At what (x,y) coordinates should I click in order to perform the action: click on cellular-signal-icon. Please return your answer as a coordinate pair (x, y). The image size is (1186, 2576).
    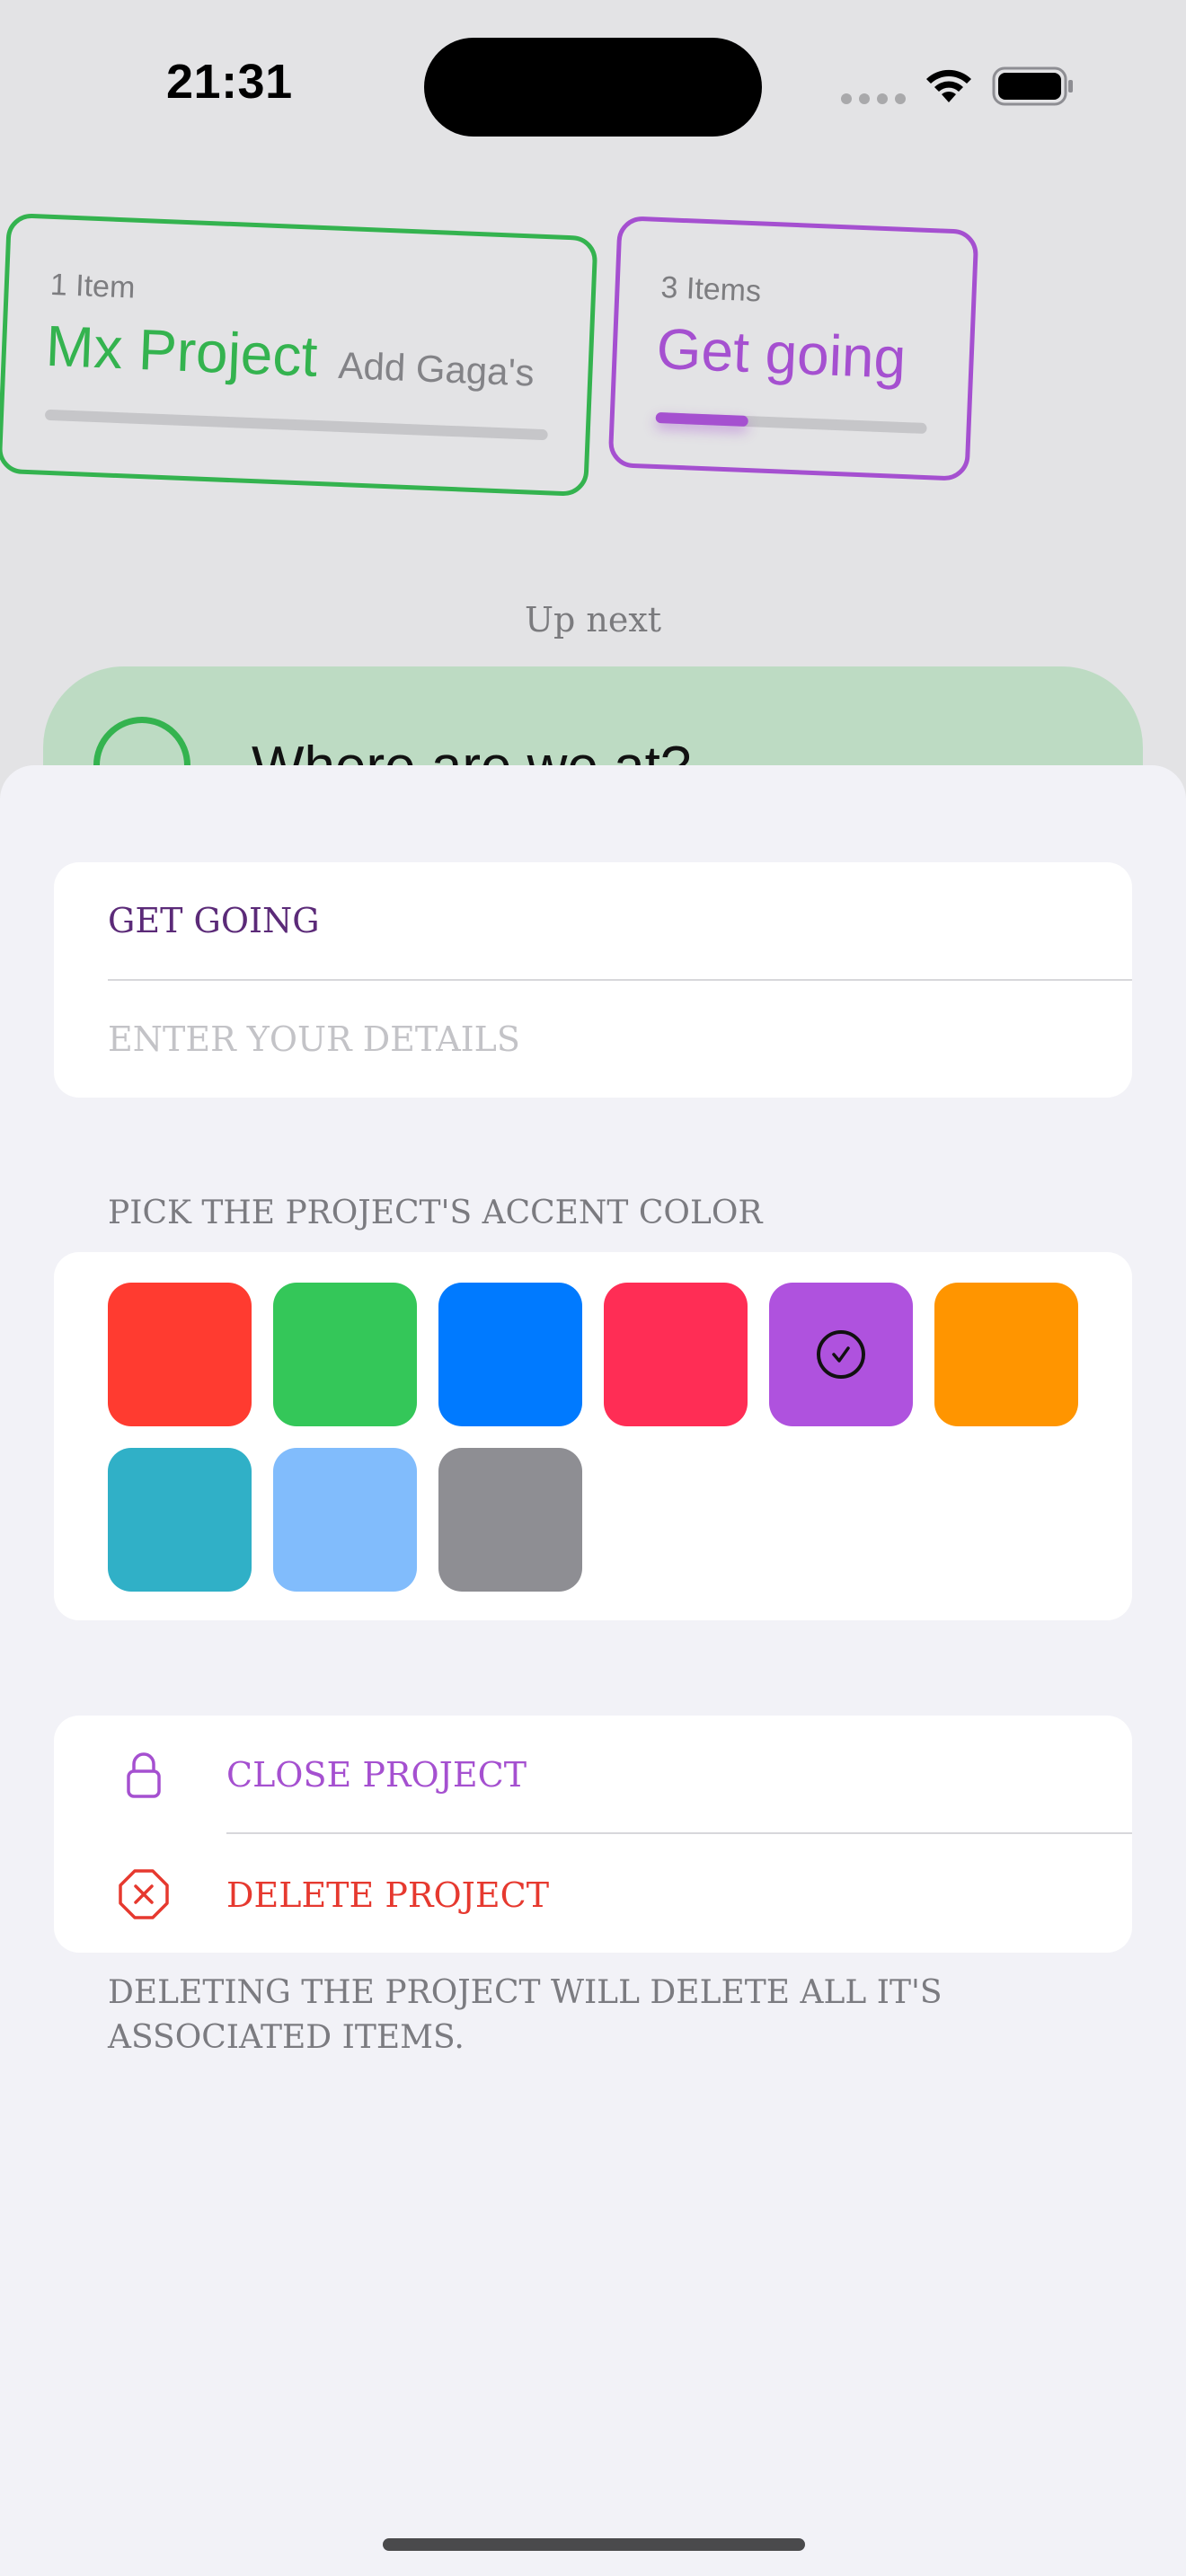
    Looking at the image, I should click on (873, 98).